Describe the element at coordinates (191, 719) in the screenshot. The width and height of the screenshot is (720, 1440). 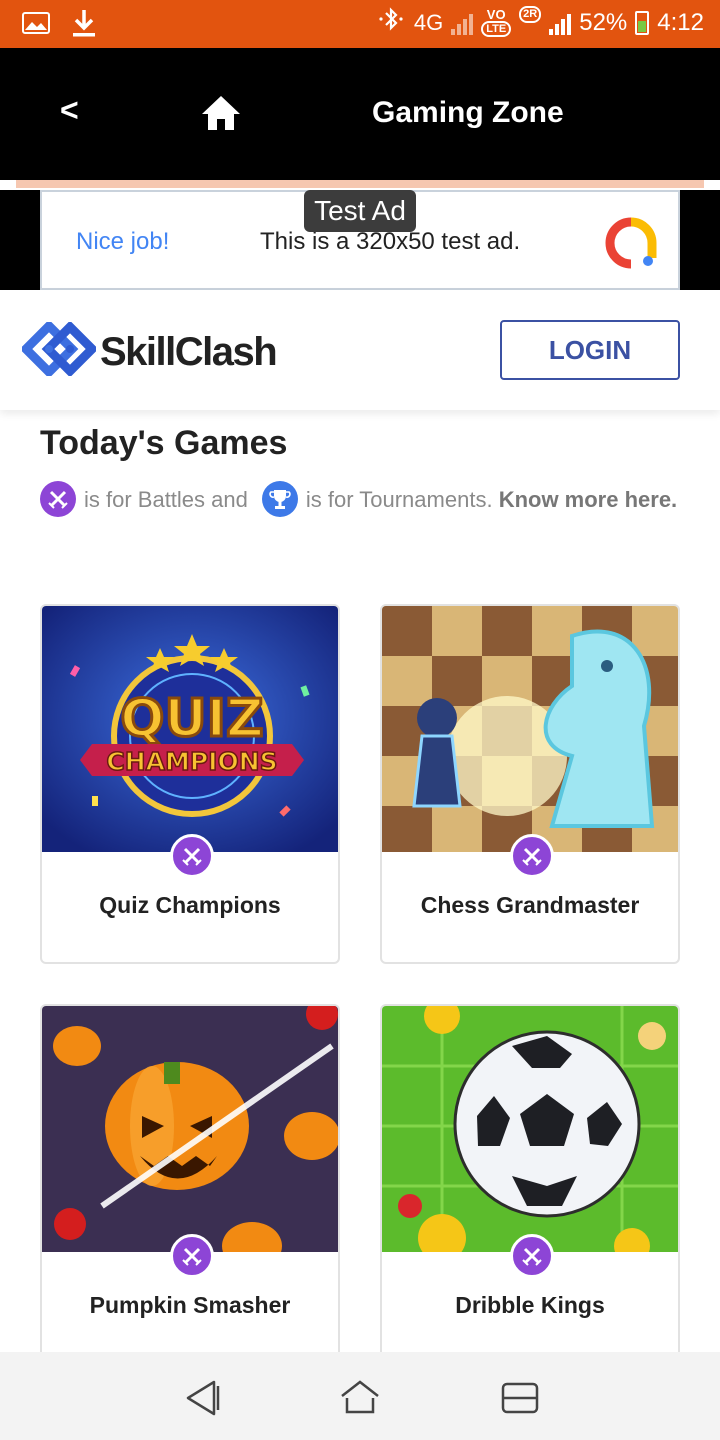
I see `svg-text: QUIZ` at that location.